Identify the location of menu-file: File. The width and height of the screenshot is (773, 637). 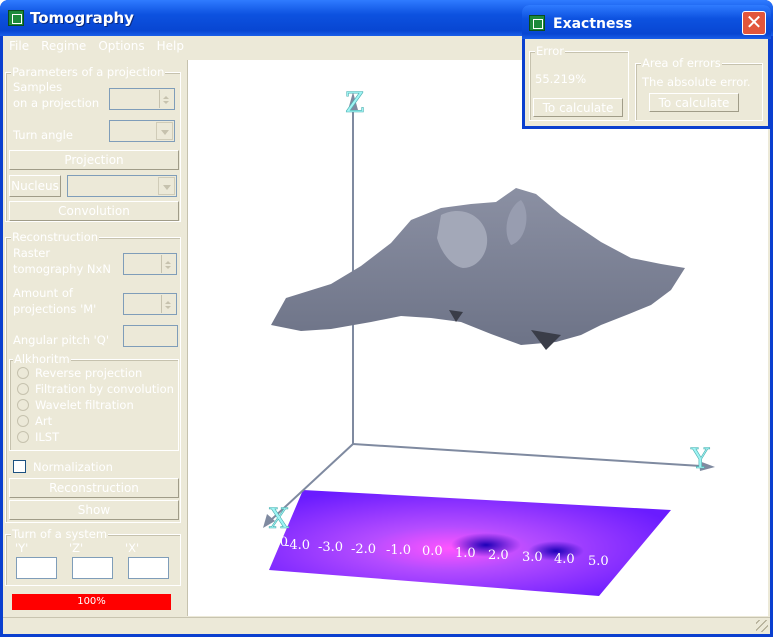
(19, 44).